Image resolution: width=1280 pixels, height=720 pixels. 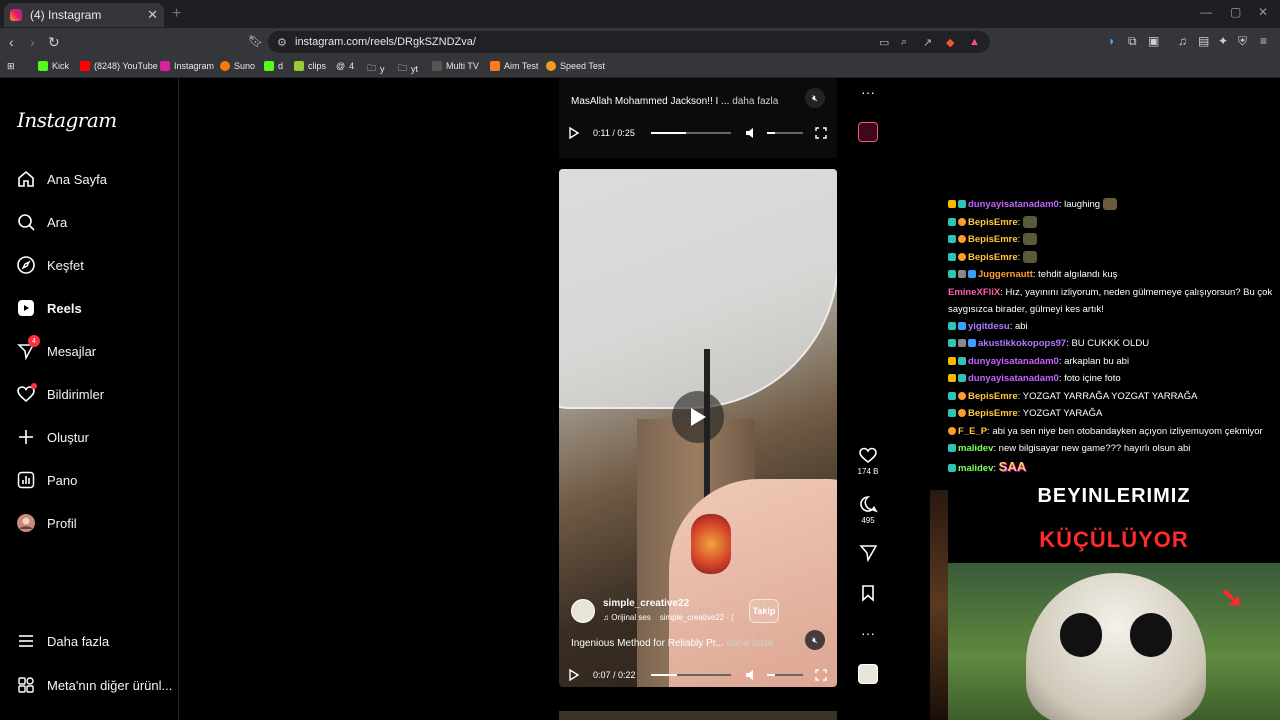 I want to click on bookmark-d: d, so click(x=273, y=66).